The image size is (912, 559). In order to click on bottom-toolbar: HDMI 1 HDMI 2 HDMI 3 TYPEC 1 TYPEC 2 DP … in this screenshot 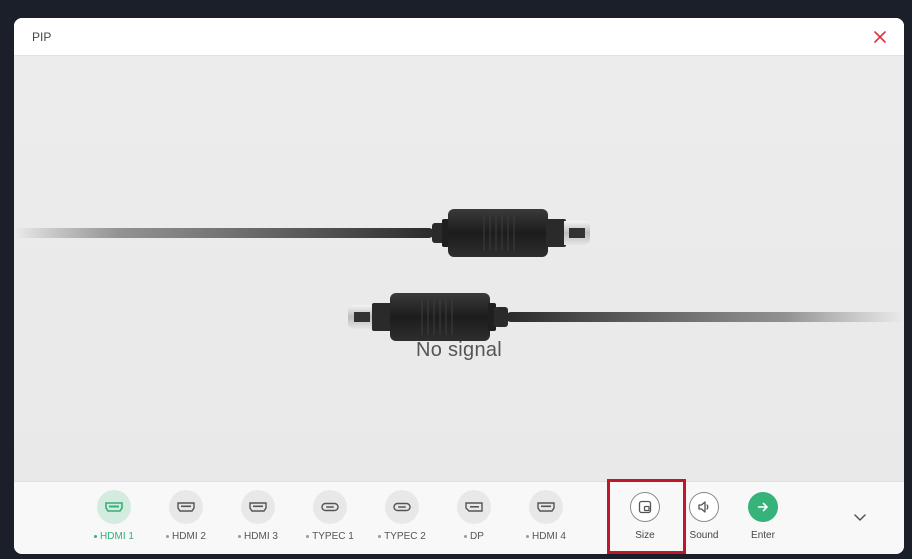, I will do `click(459, 517)`.